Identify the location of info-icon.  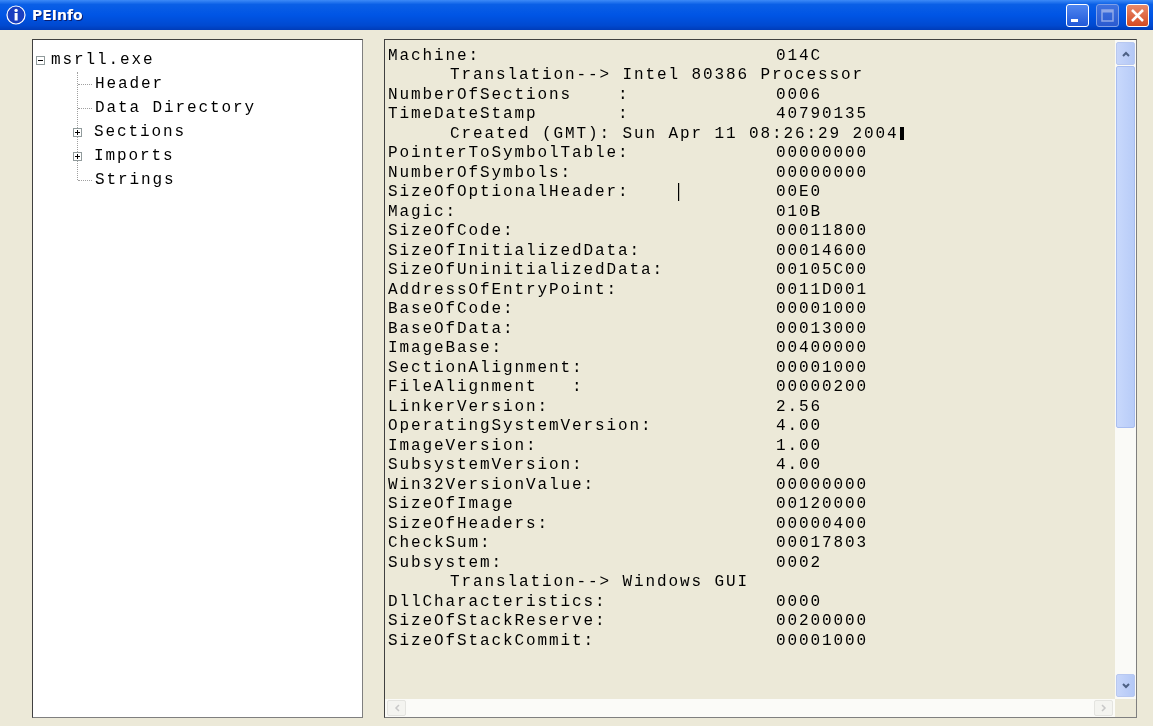
(16, 15).